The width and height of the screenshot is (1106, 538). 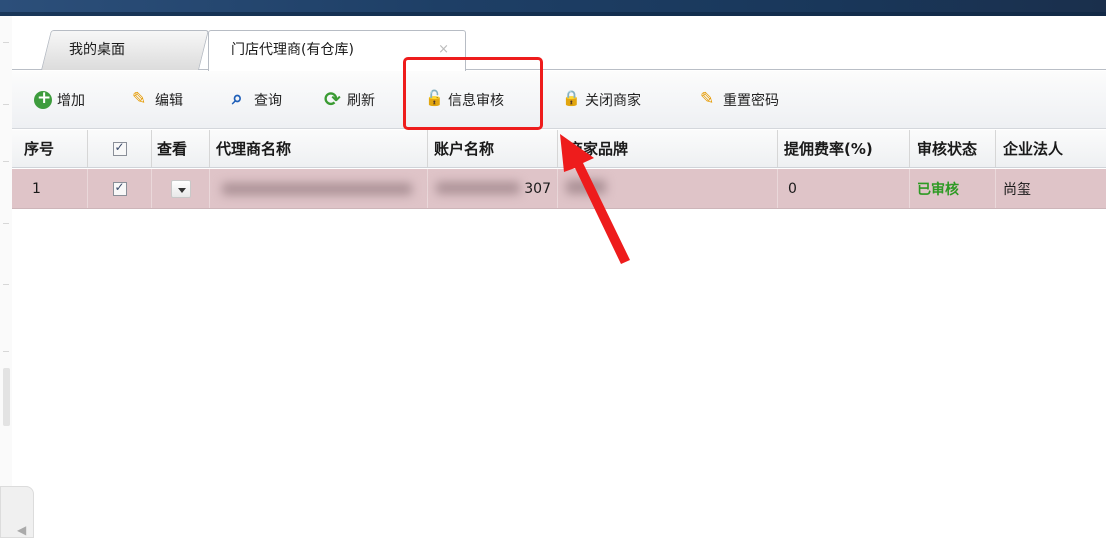 I want to click on chevron-down-icon, so click(x=180, y=188).